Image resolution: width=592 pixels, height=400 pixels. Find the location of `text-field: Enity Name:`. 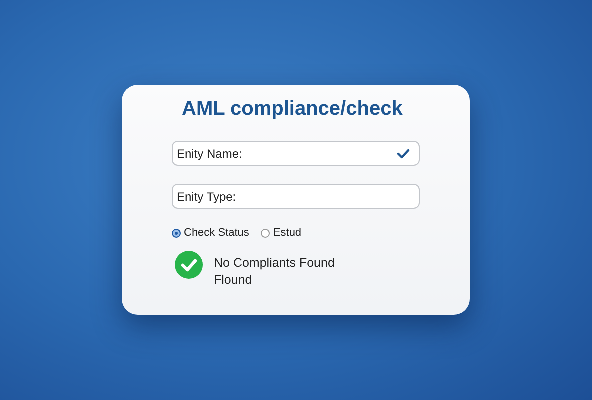

text-field: Enity Name: is located at coordinates (296, 153).